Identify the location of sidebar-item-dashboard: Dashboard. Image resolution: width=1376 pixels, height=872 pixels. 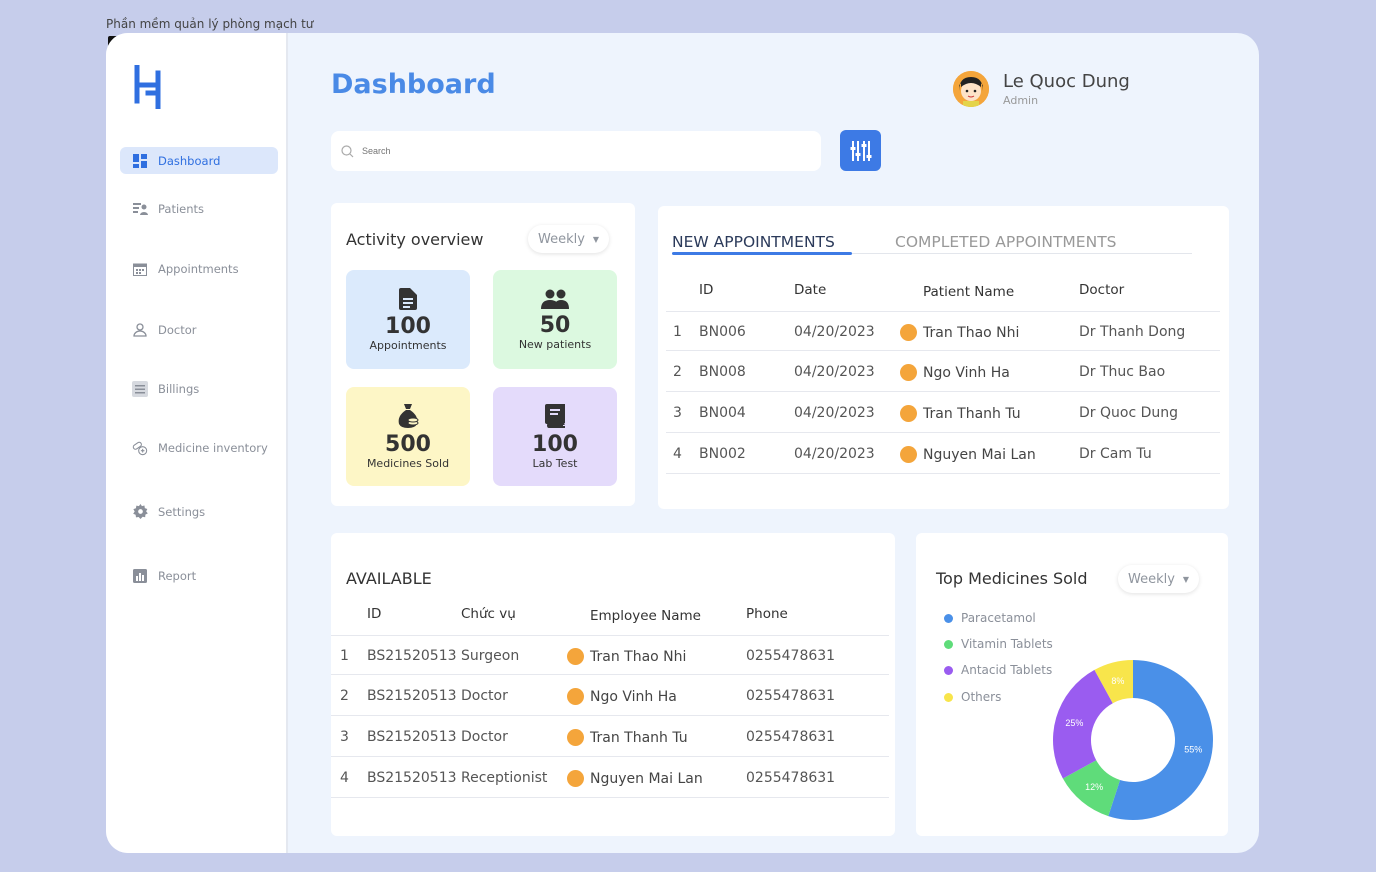
(199, 160).